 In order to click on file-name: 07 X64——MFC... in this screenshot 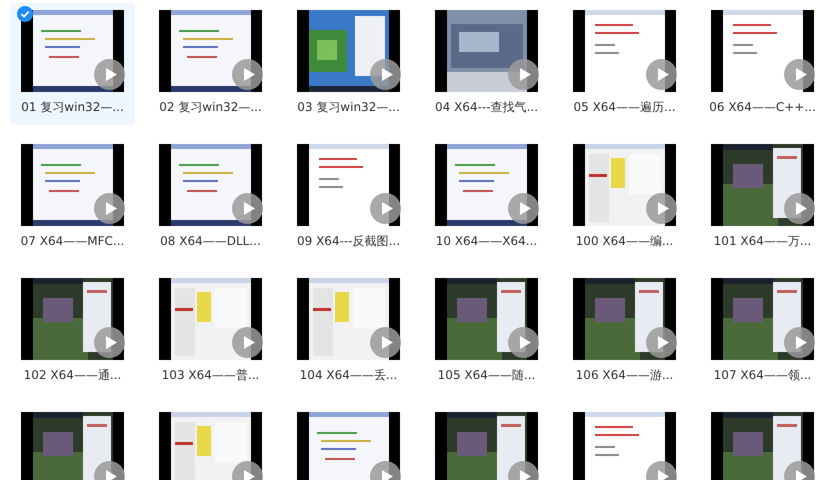, I will do `click(72, 241)`.